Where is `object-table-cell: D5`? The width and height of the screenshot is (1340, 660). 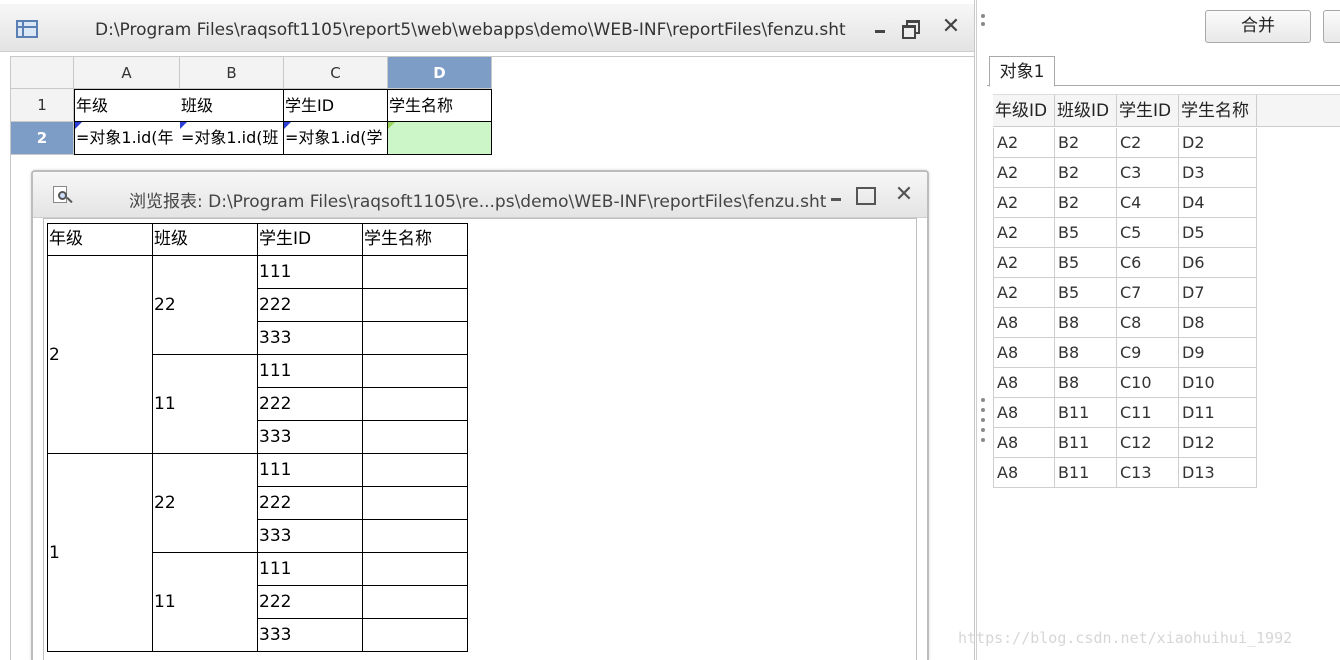
object-table-cell: D5 is located at coordinates (1218, 233).